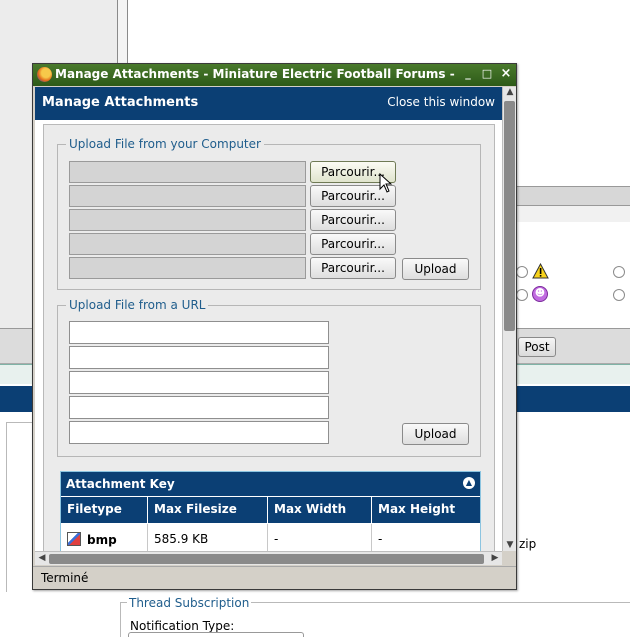  I want to click on scroll-up-icon: ▲, so click(510, 92).